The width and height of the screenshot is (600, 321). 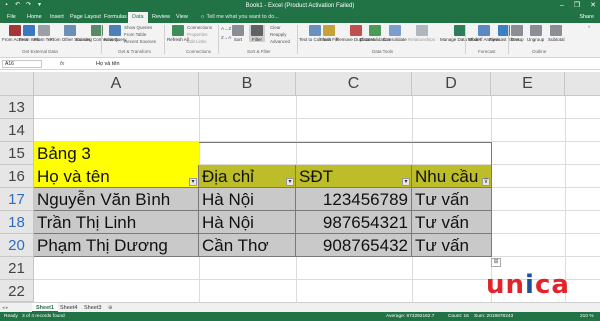 What do you see at coordinates (226, 38) in the screenshot?
I see `sort-descending-button: Z→A` at bounding box center [226, 38].